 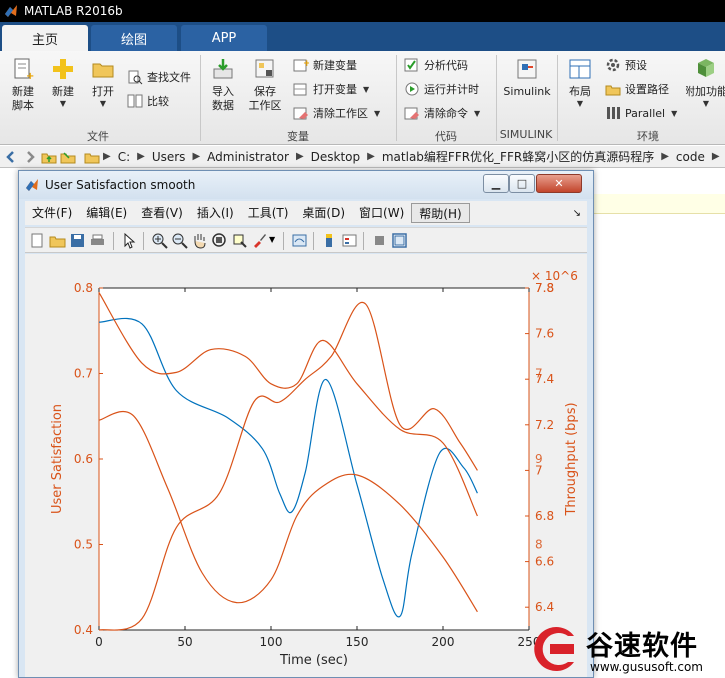 I want to click on compare-button: 比较, so click(x=148, y=101).